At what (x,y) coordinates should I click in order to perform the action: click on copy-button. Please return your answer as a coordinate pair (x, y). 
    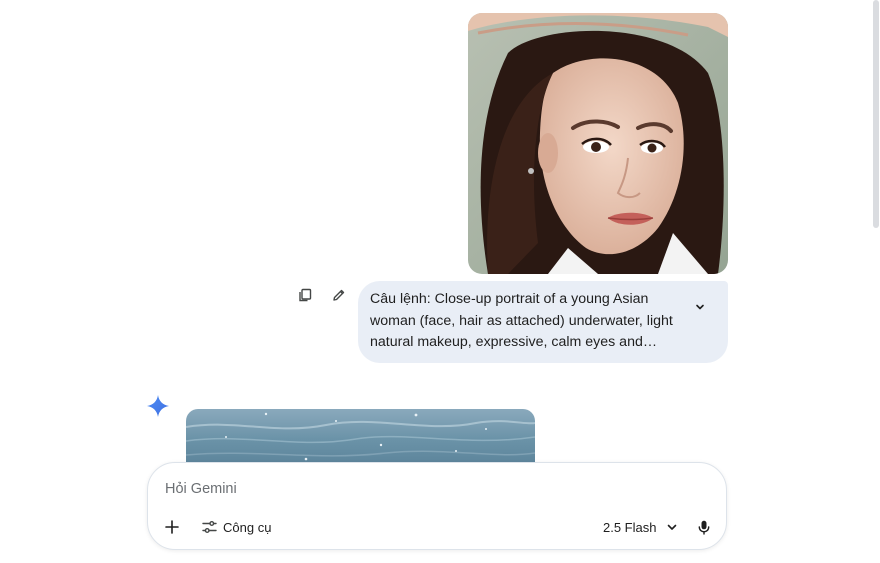
    Looking at the image, I should click on (305, 295).